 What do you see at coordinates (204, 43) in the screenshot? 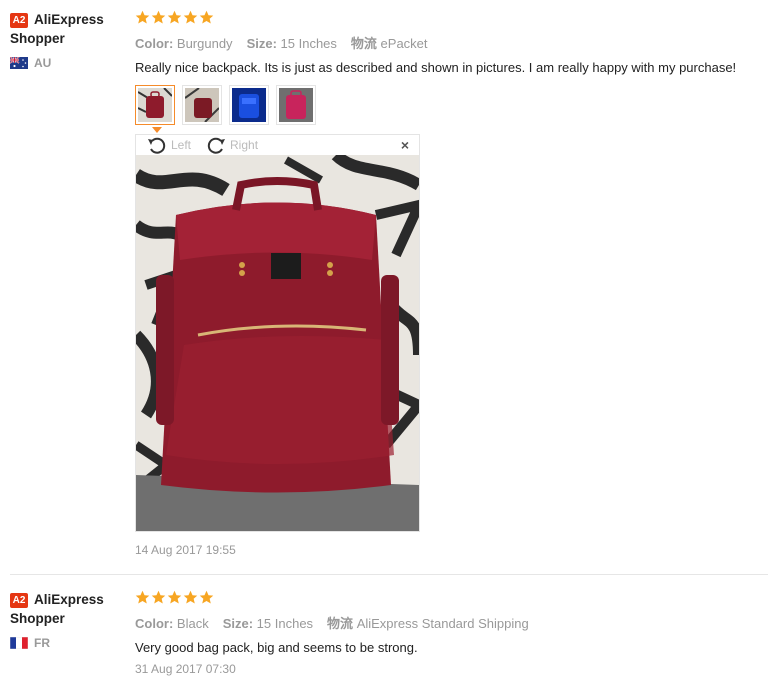
I see `color-value: Burgundy` at bounding box center [204, 43].